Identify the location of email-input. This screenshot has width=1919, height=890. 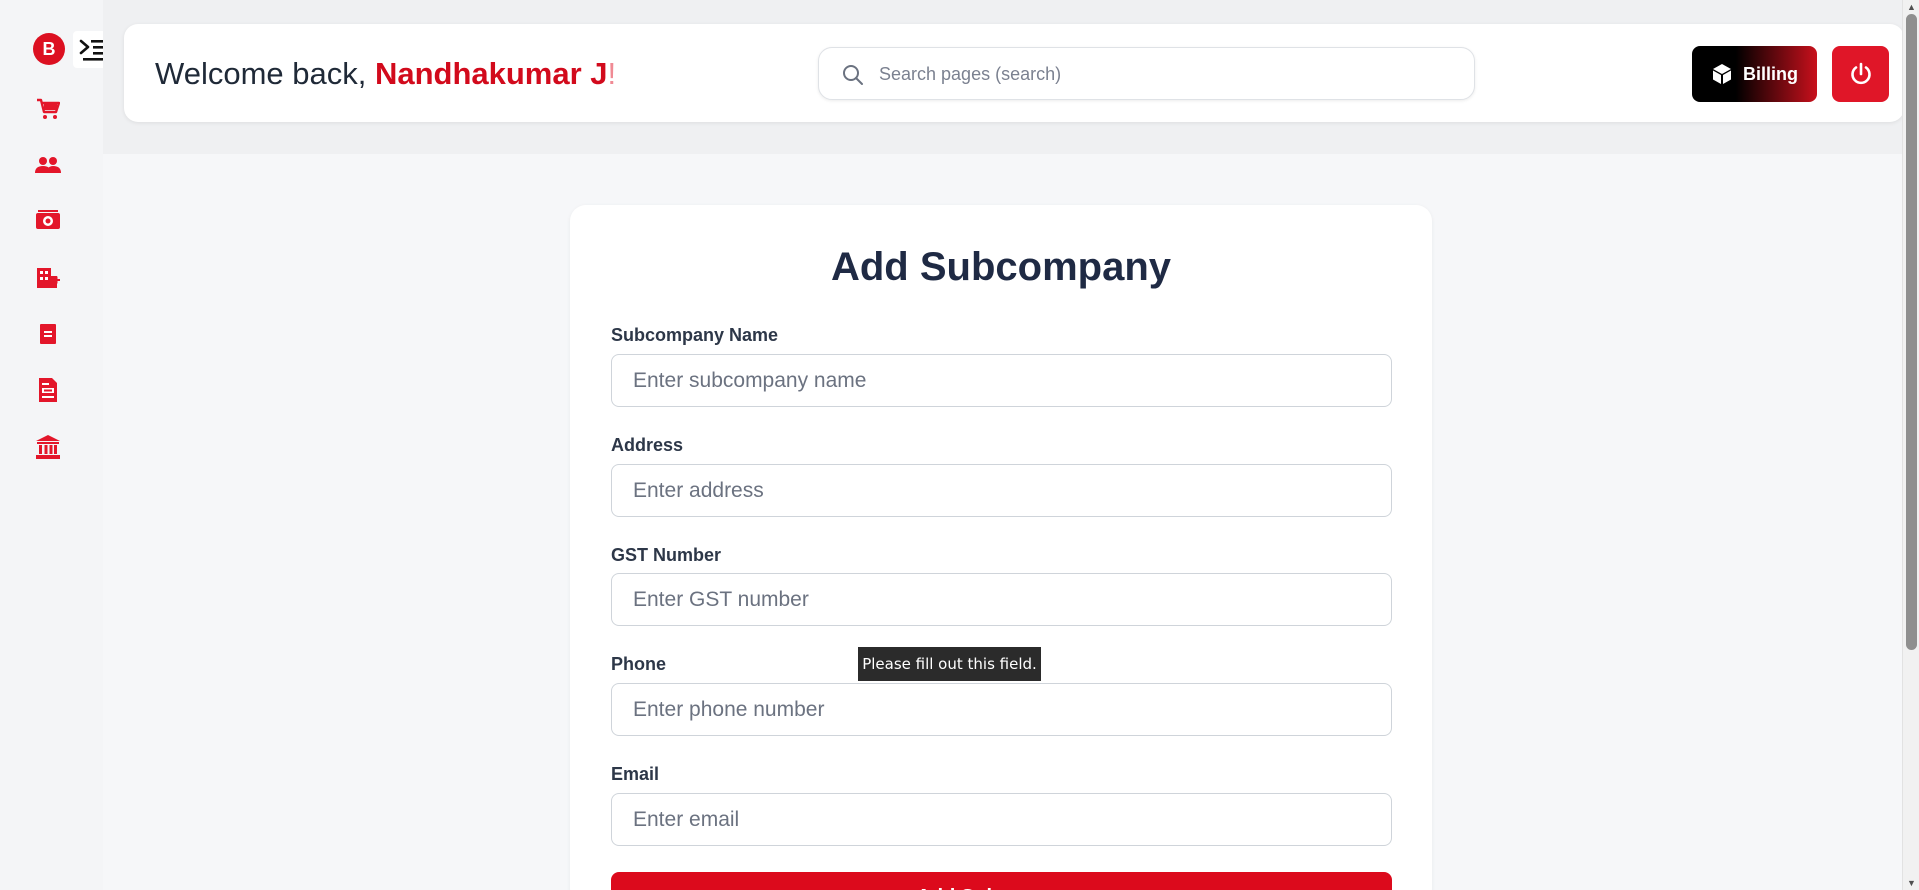
(1001, 819).